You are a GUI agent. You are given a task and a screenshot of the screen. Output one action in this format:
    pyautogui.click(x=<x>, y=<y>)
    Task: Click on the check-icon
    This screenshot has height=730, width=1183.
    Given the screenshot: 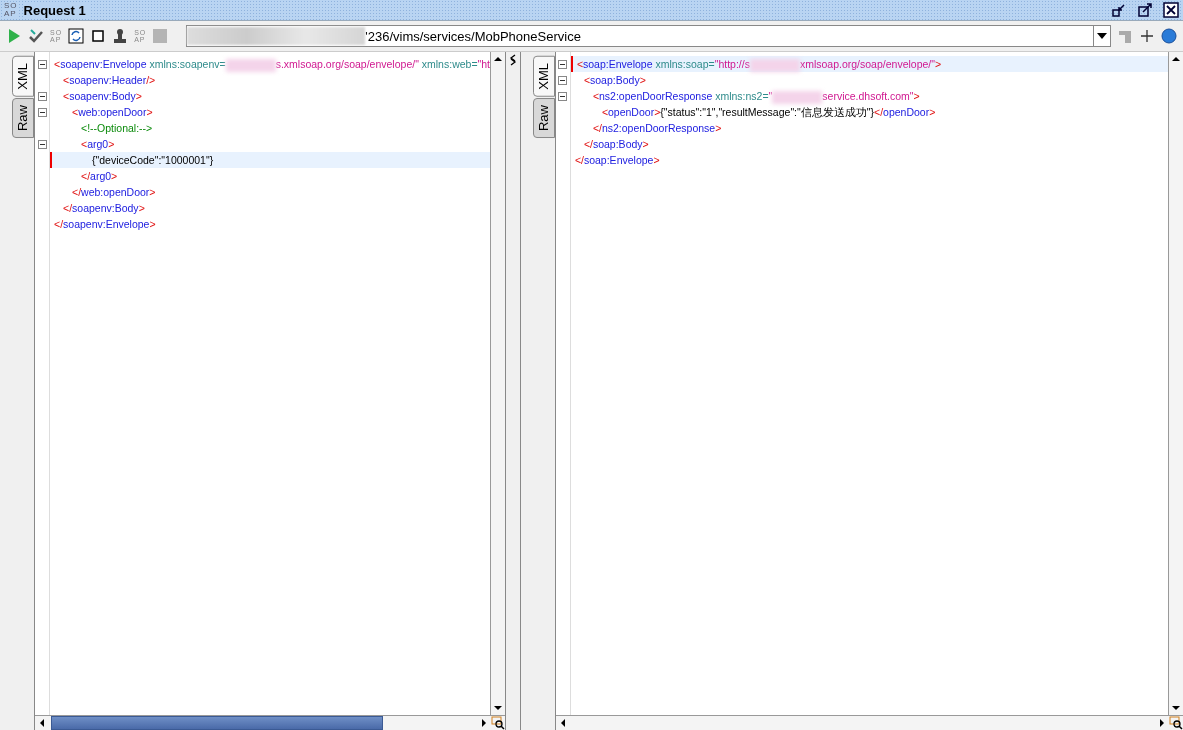 What is the action you would take?
    pyautogui.click(x=36, y=36)
    